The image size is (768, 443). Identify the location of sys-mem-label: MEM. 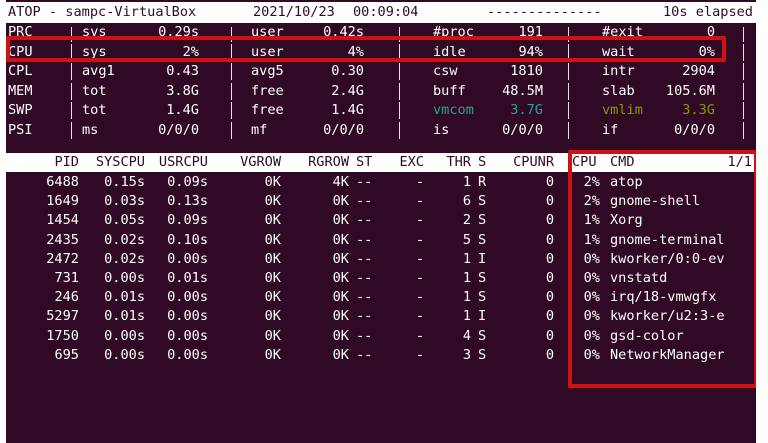
(20, 90).